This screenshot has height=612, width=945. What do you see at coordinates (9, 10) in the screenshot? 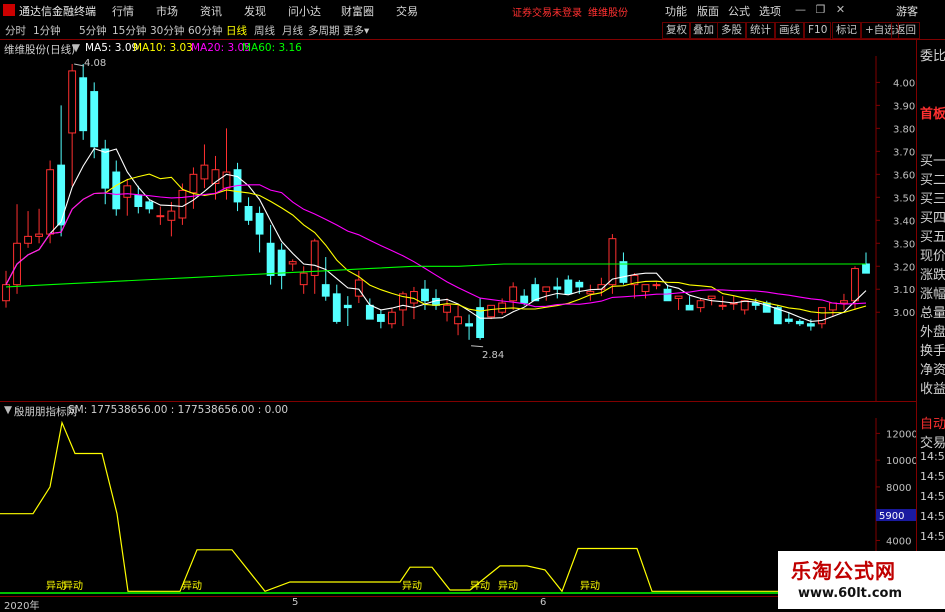
I see `app-logo-icon` at bounding box center [9, 10].